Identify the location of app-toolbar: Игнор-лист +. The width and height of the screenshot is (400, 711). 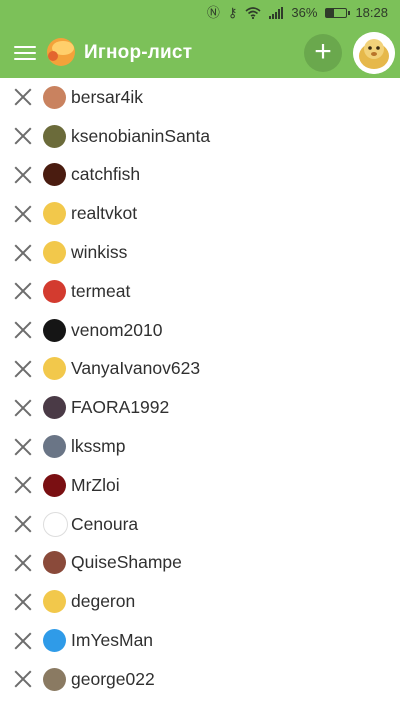
(200, 53).